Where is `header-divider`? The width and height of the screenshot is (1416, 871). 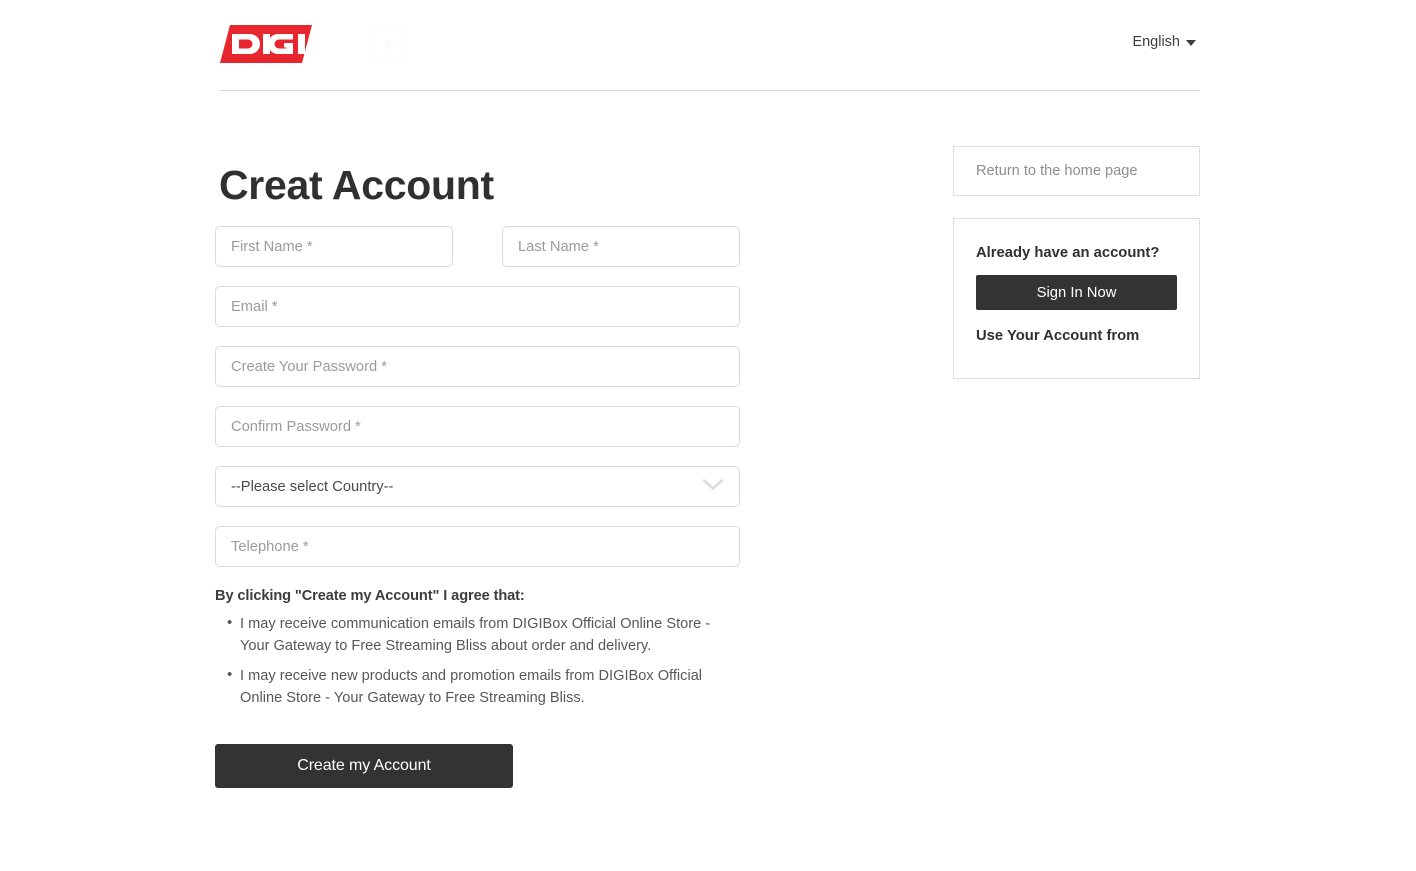
header-divider is located at coordinates (710, 90).